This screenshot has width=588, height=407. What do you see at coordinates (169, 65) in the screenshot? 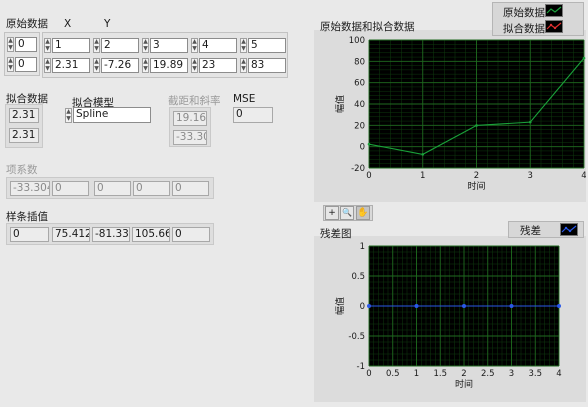
I see `y-value-input-2: 19.89` at bounding box center [169, 65].